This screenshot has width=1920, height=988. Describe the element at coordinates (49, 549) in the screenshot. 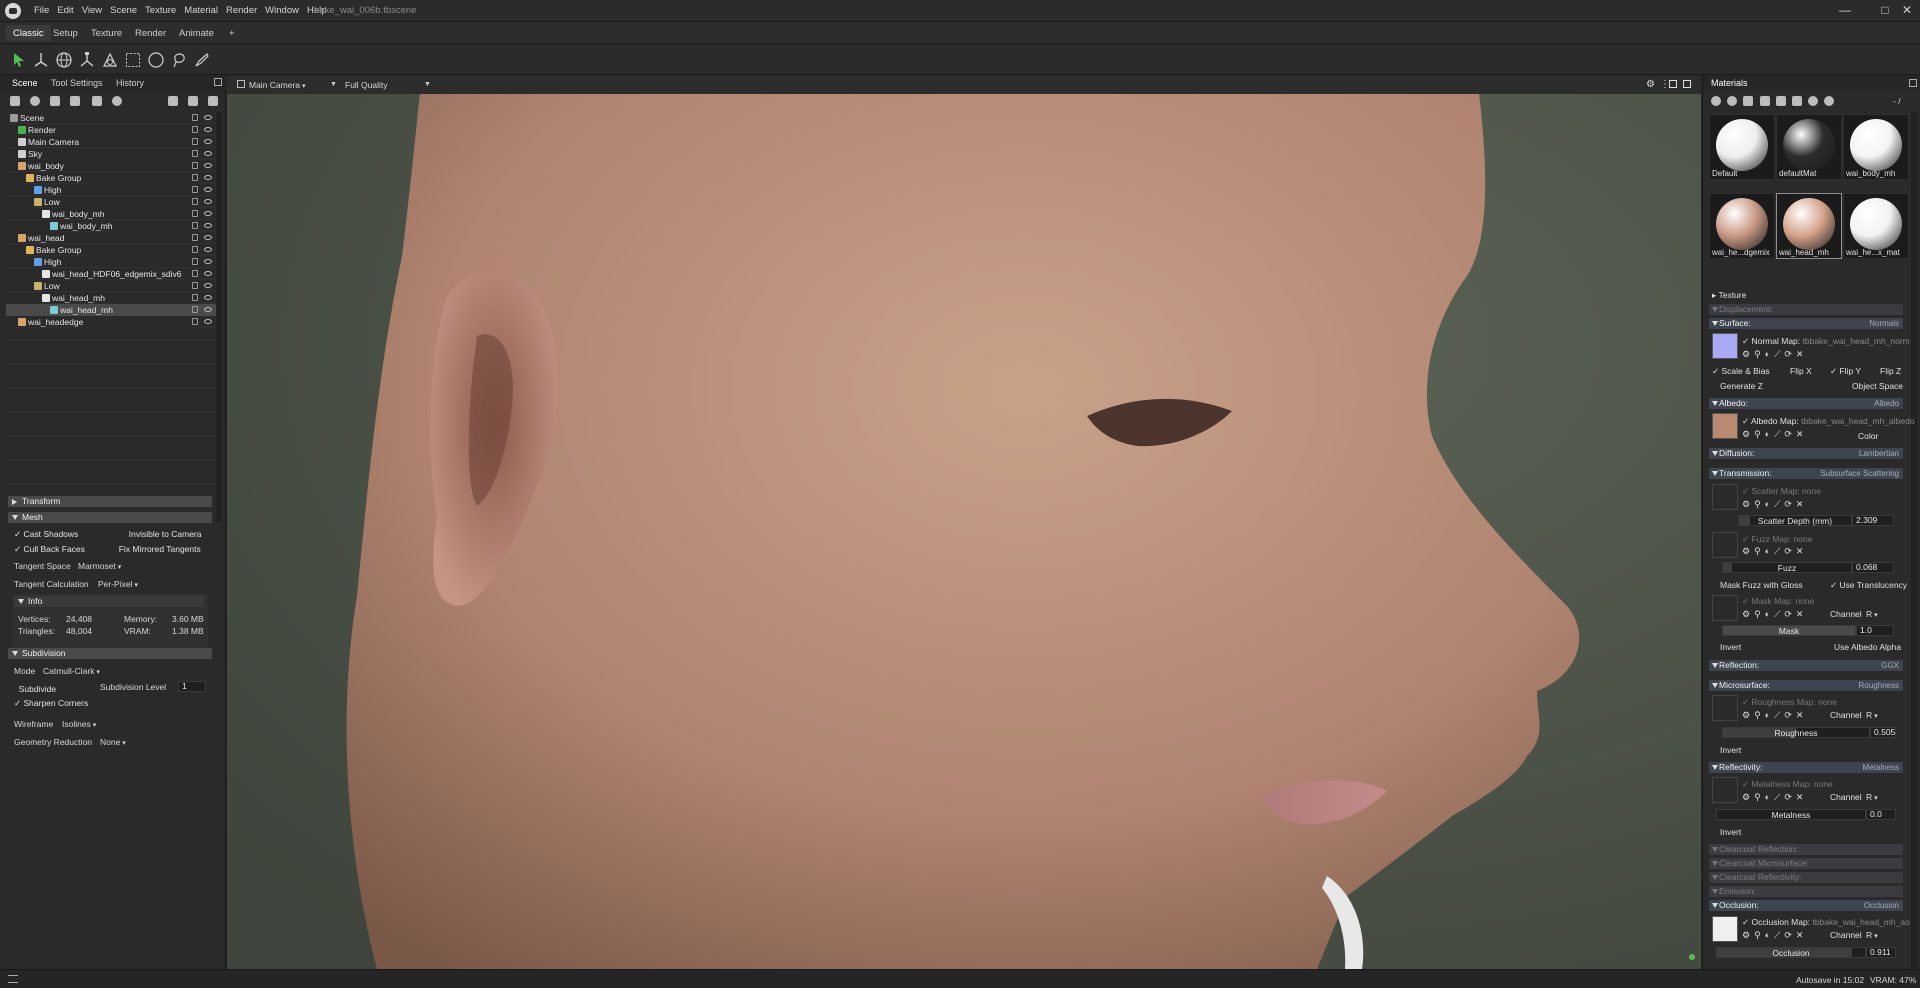

I see `cull-back-faces-checkbox: ✓ Cull Back Faces` at that location.